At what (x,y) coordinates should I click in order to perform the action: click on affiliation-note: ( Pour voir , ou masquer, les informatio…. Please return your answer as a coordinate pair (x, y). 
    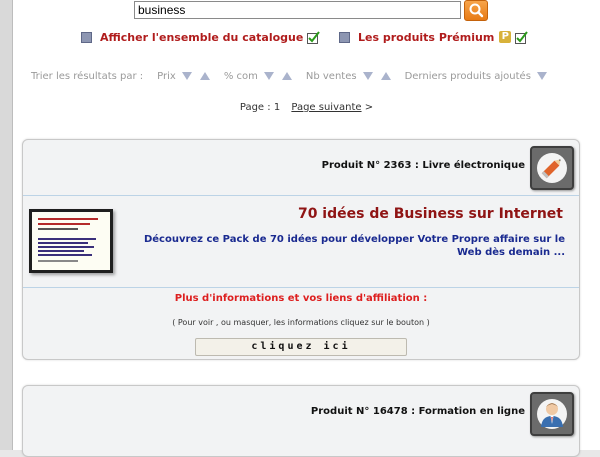
    Looking at the image, I should click on (301, 322).